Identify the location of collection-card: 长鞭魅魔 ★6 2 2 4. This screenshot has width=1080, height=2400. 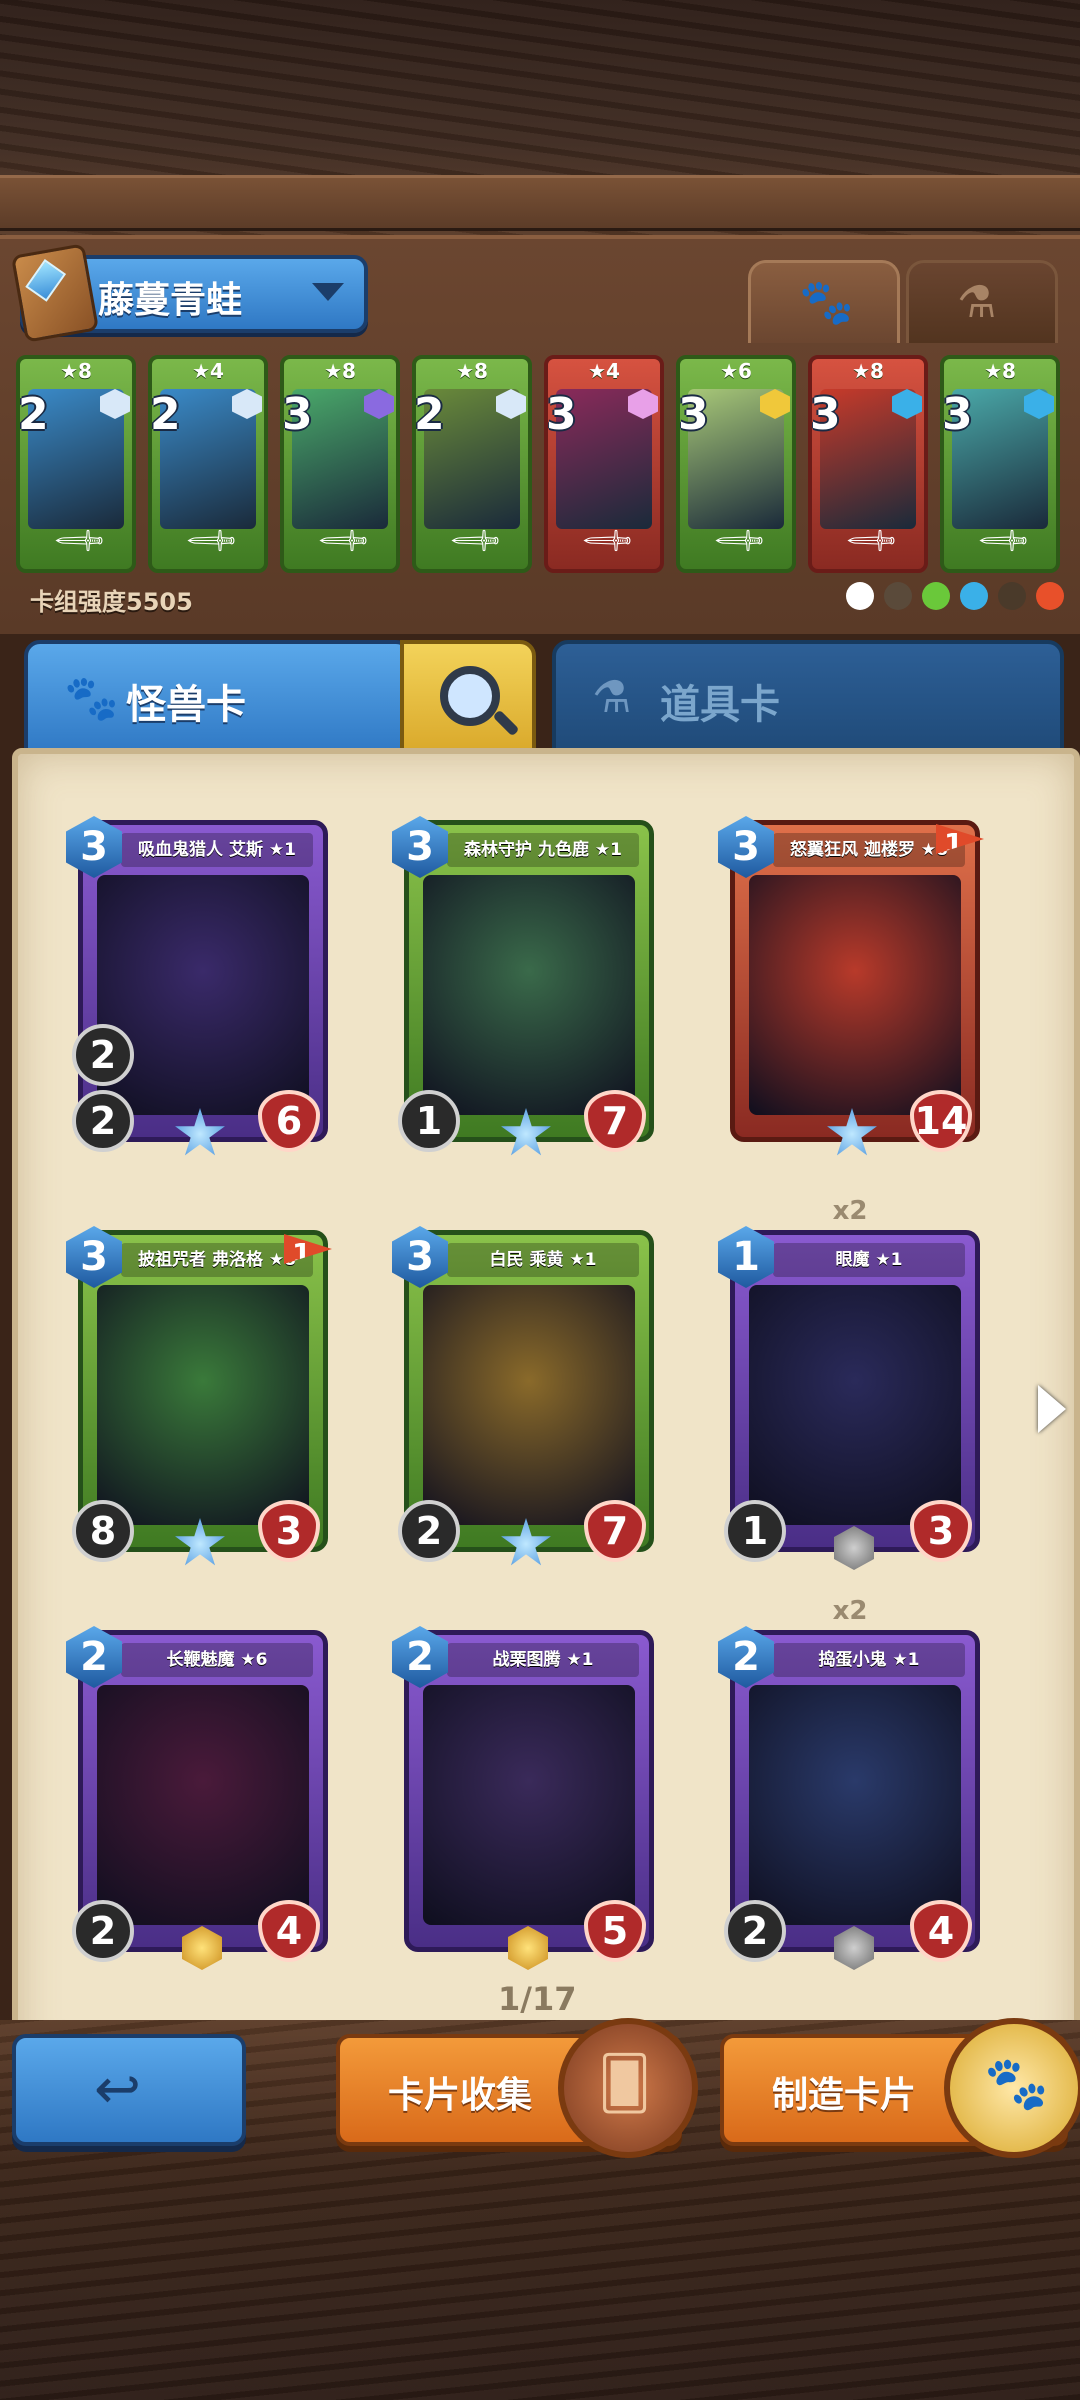
(197, 1798).